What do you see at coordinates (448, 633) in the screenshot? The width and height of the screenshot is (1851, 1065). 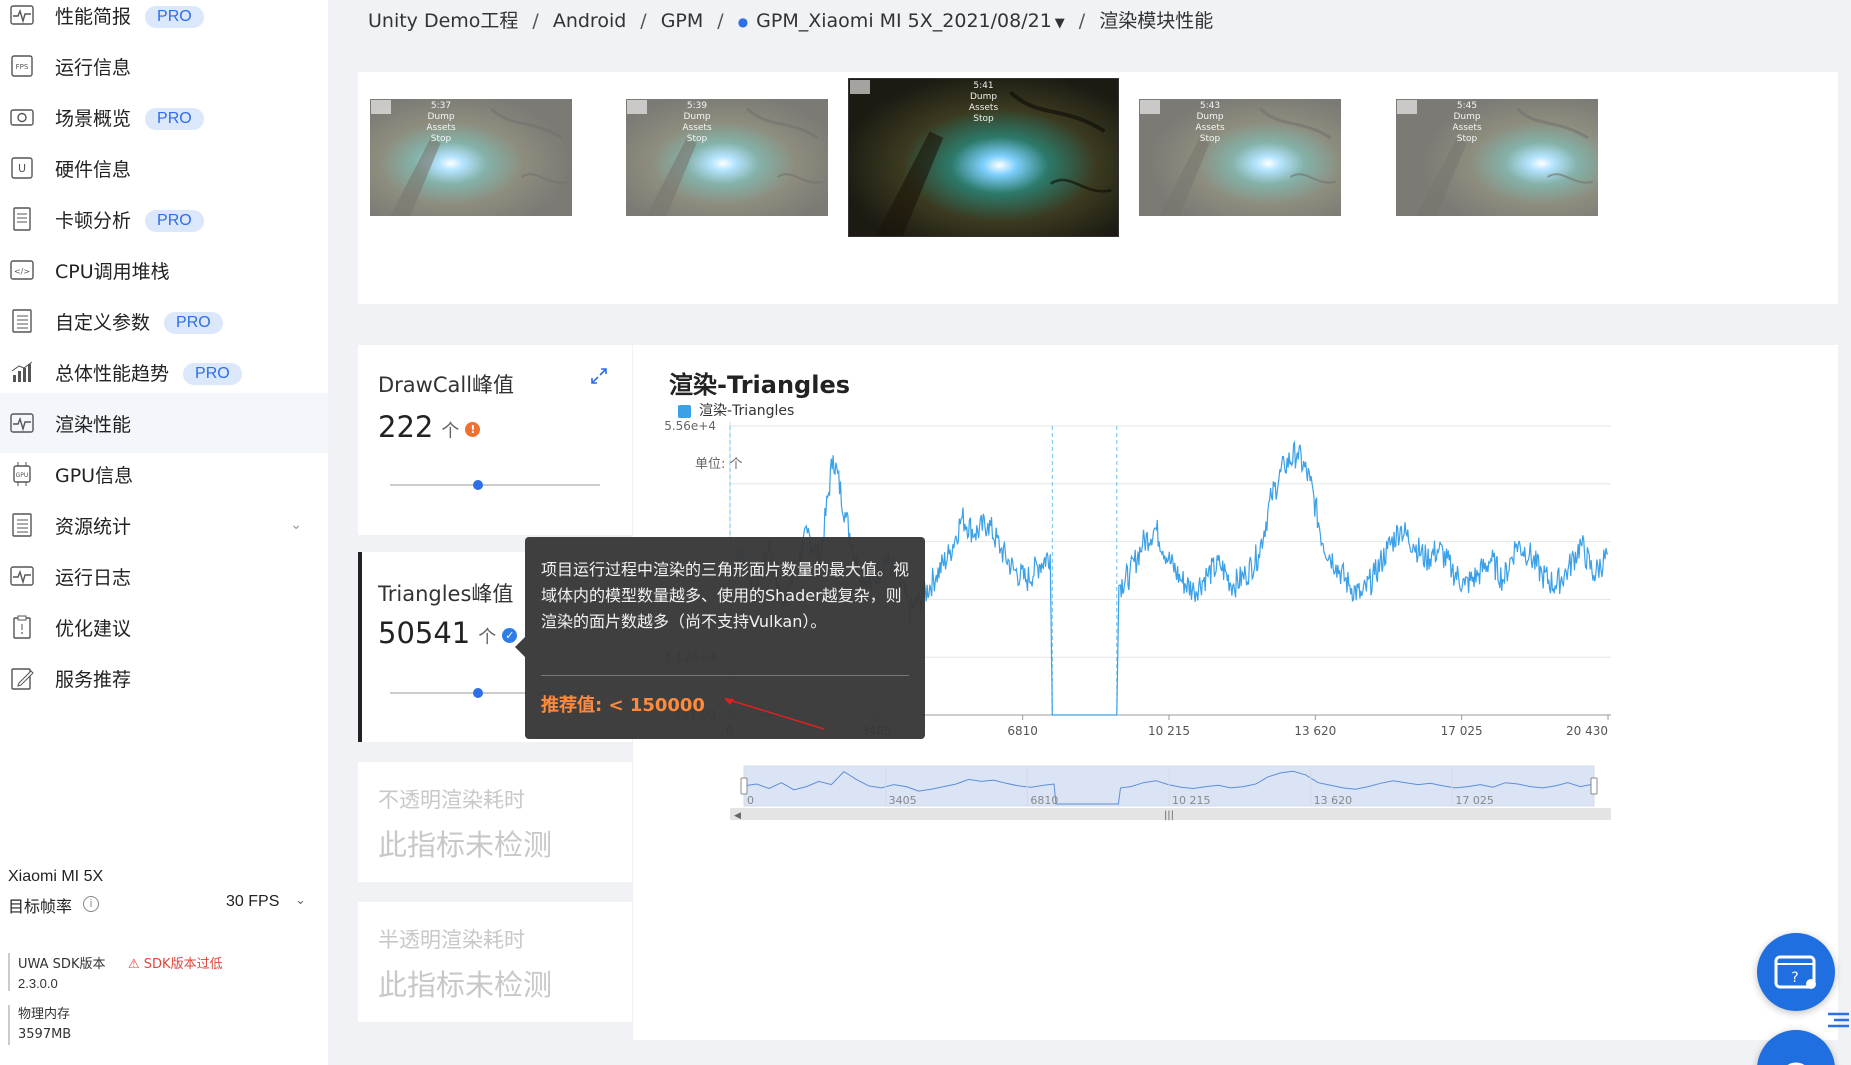 I see `triangles-value-row: 50541 个 ✓` at bounding box center [448, 633].